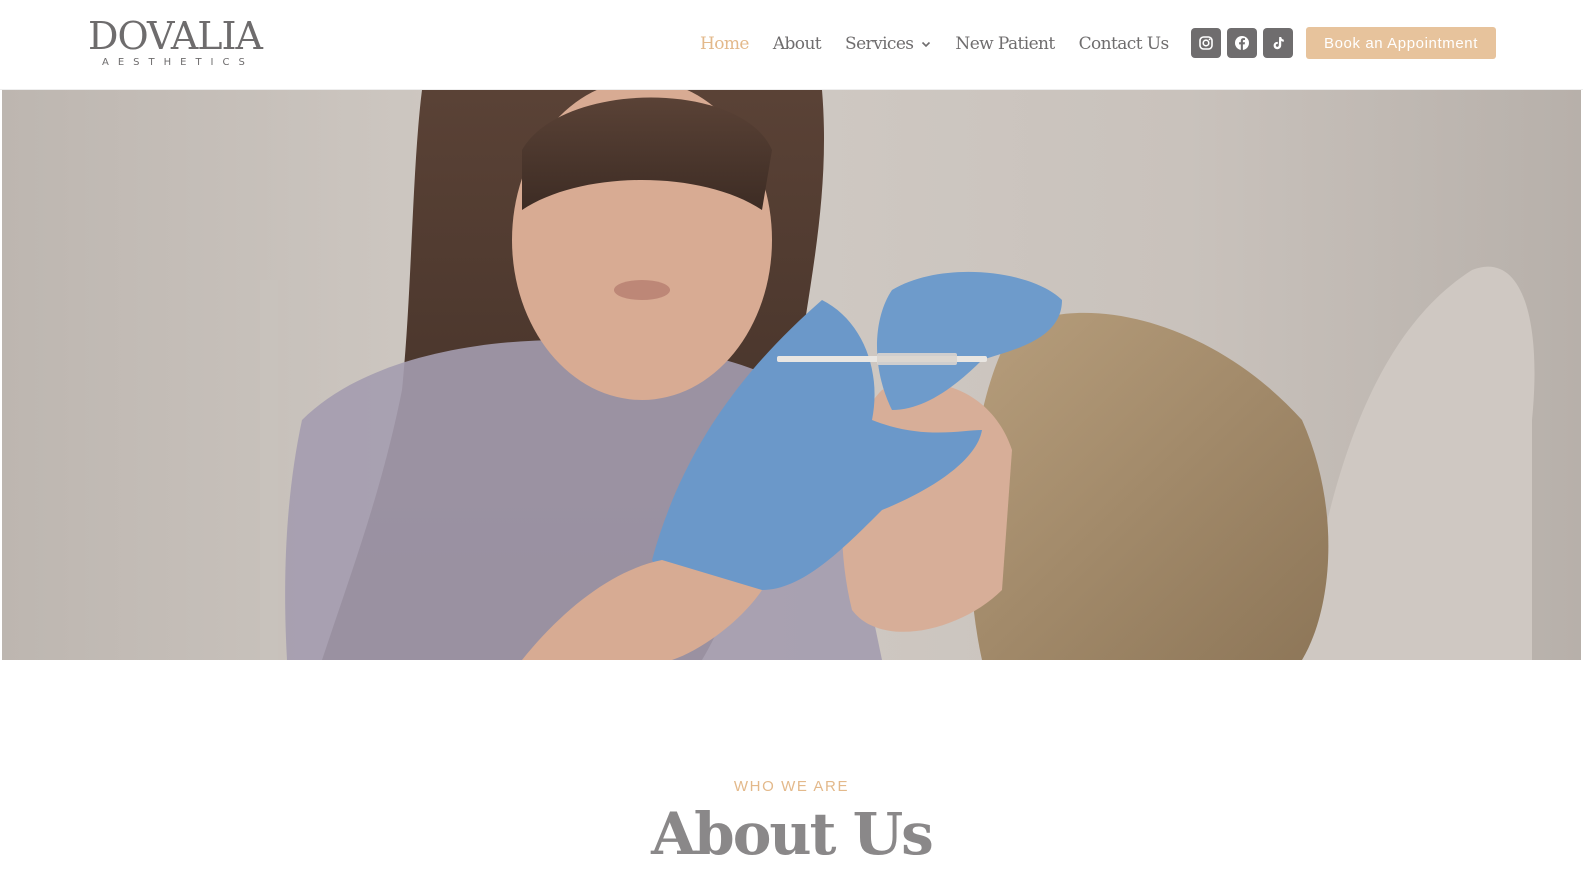  I want to click on instagram-button, so click(1206, 43).